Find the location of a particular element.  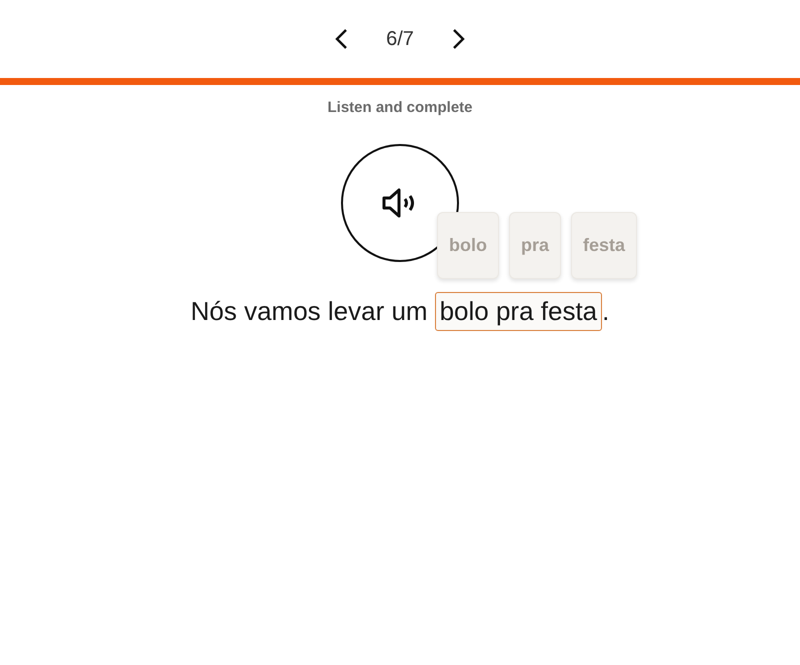

chevron-left-icon is located at coordinates (341, 39).